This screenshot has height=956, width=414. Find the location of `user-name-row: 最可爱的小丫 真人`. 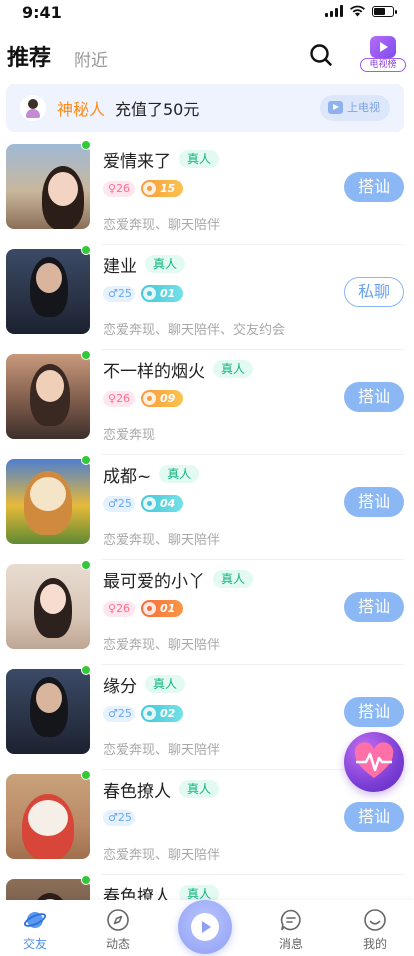

user-name-row: 最可爱的小丫 真人 is located at coordinates (178, 580).